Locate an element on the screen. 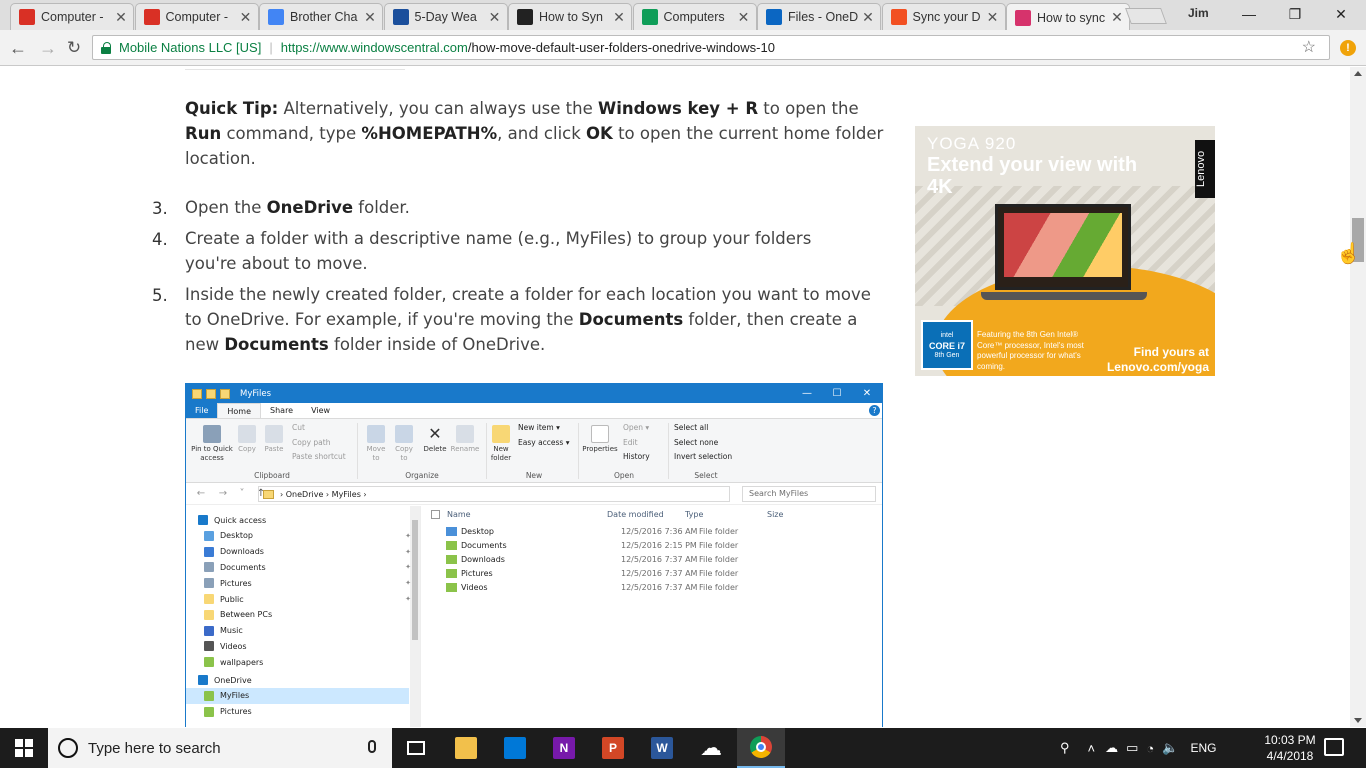  lock-icon is located at coordinates (106, 47).